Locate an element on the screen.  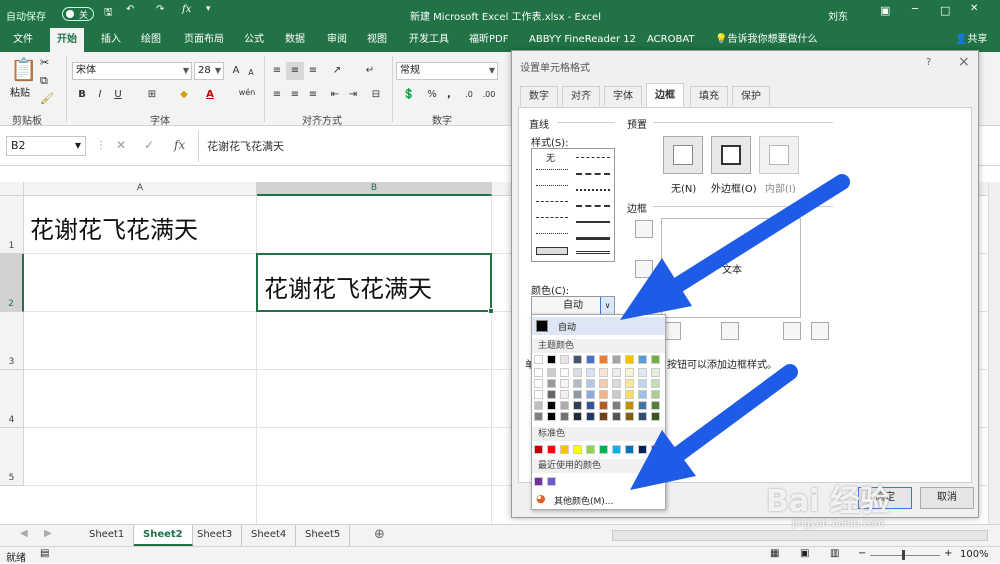
dialog-tab-number: 数字 is located at coordinates (539, 96).